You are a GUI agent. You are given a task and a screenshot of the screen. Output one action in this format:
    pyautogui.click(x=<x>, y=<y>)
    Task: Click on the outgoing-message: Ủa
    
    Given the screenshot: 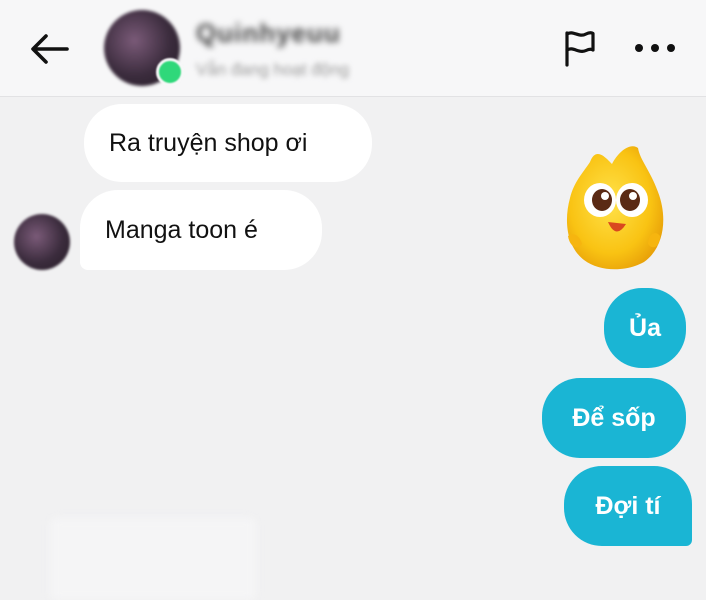 What is the action you would take?
    pyautogui.click(x=645, y=328)
    